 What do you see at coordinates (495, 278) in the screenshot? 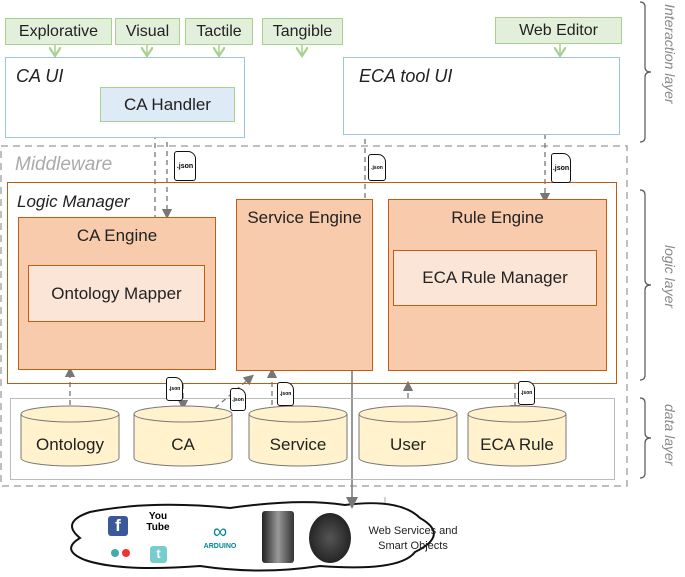
I see `eca-rule-manager: ECA Rule Manager` at bounding box center [495, 278].